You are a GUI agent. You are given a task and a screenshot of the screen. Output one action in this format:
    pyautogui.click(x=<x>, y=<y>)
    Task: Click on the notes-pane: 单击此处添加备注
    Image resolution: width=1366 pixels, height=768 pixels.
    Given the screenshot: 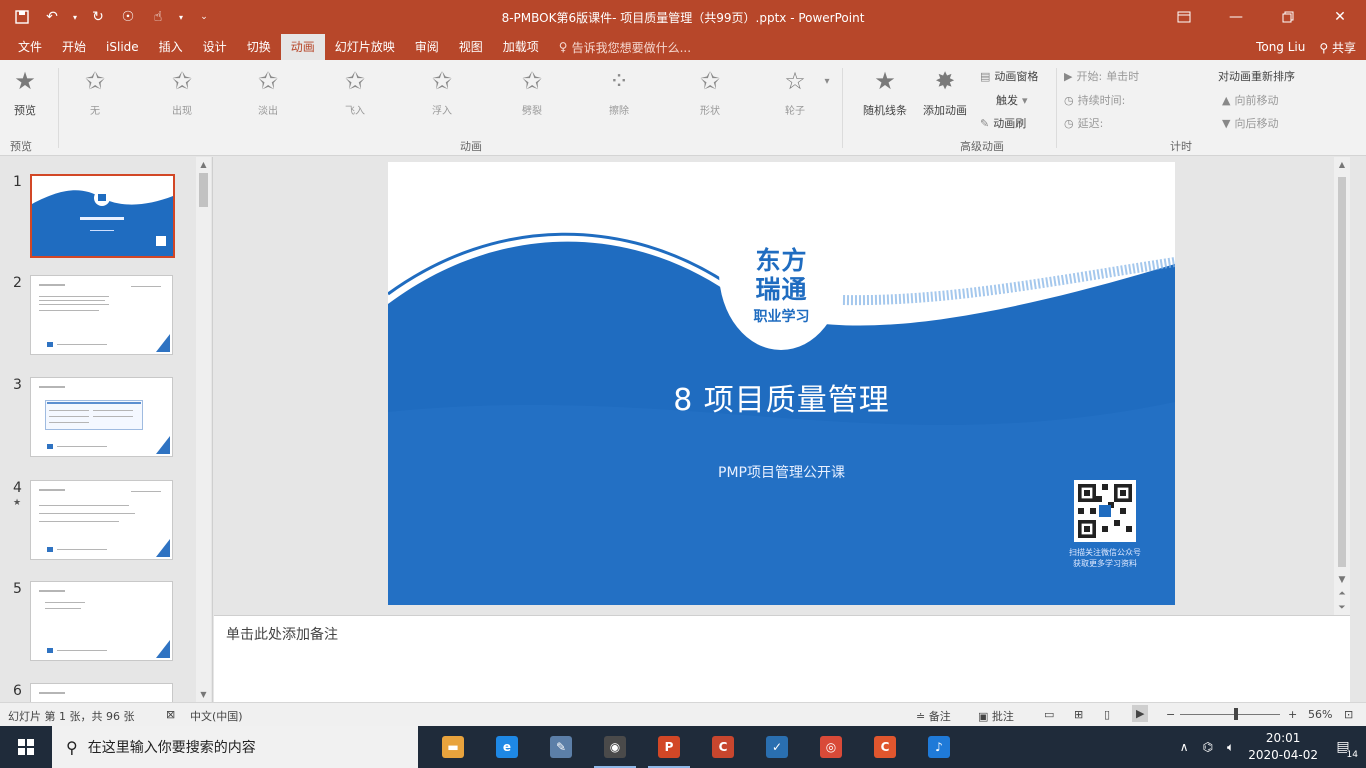 What is the action you would take?
    pyautogui.click(x=782, y=658)
    